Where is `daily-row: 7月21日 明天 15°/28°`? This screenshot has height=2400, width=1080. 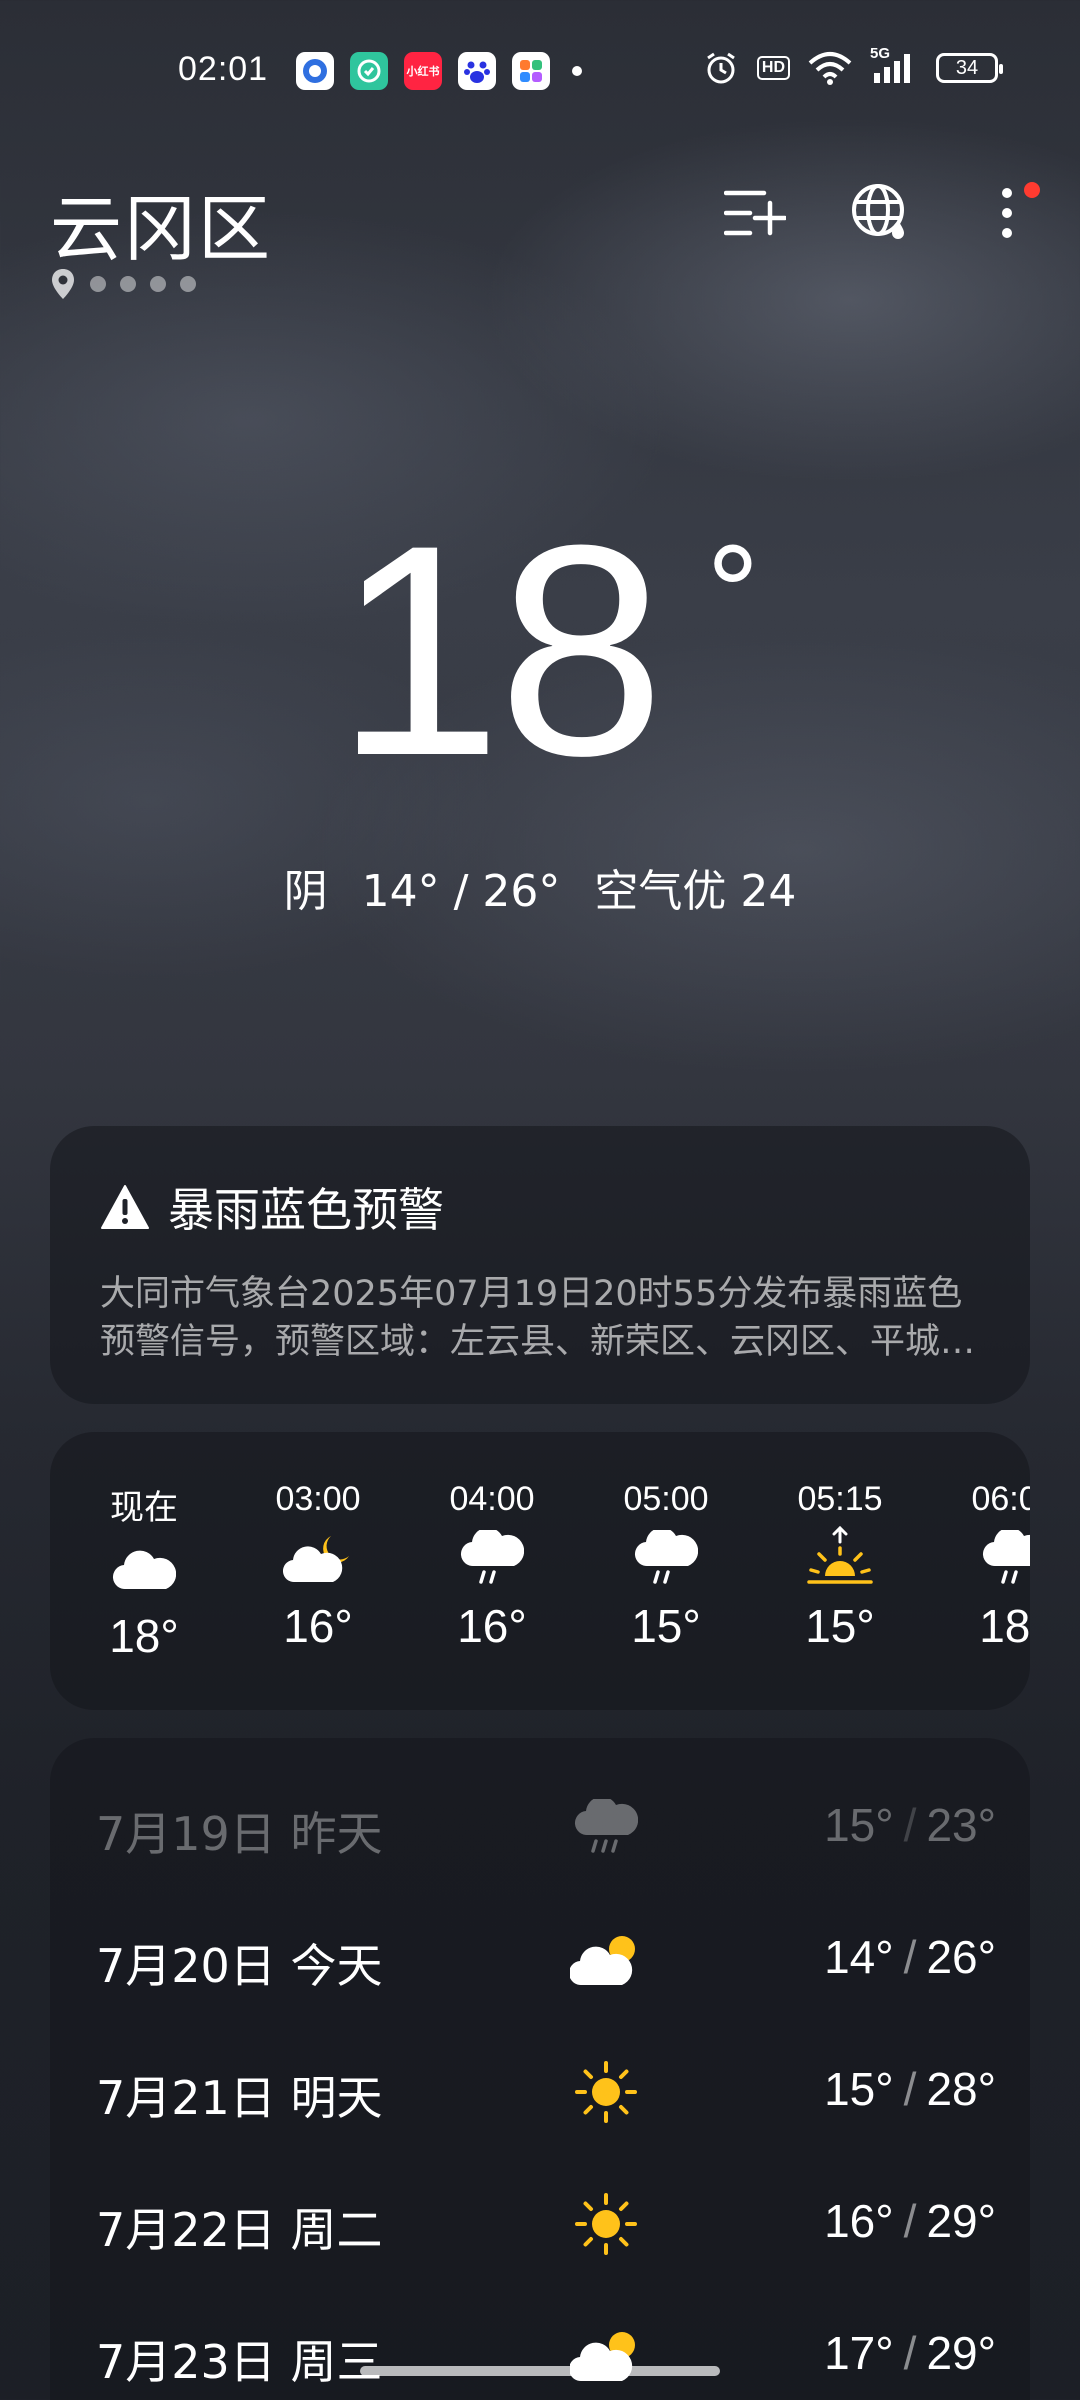 daily-row: 7月21日 明天 15°/28° is located at coordinates (546, 2092).